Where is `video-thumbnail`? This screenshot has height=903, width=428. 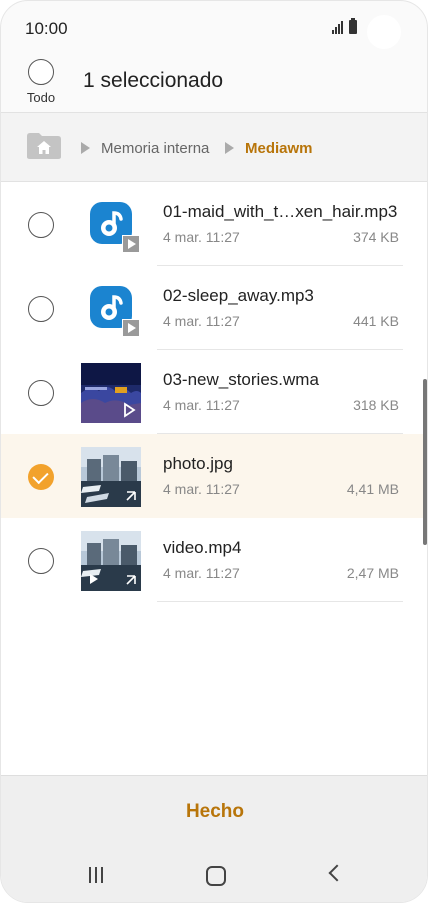
video-thumbnail is located at coordinates (111, 561).